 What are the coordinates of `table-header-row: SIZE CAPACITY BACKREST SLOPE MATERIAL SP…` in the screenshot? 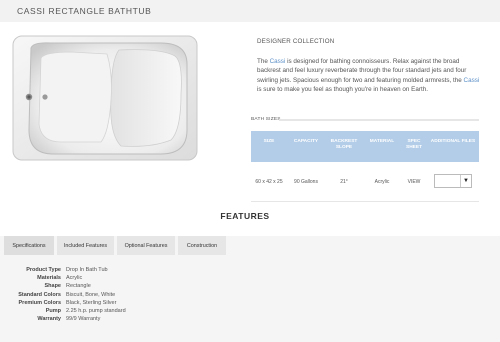 It's located at (365, 146).